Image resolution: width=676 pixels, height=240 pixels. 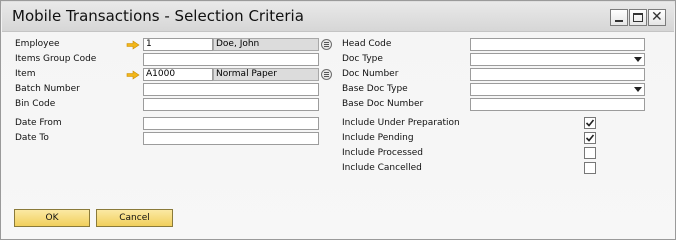 I want to click on maximize-button, so click(x=638, y=17).